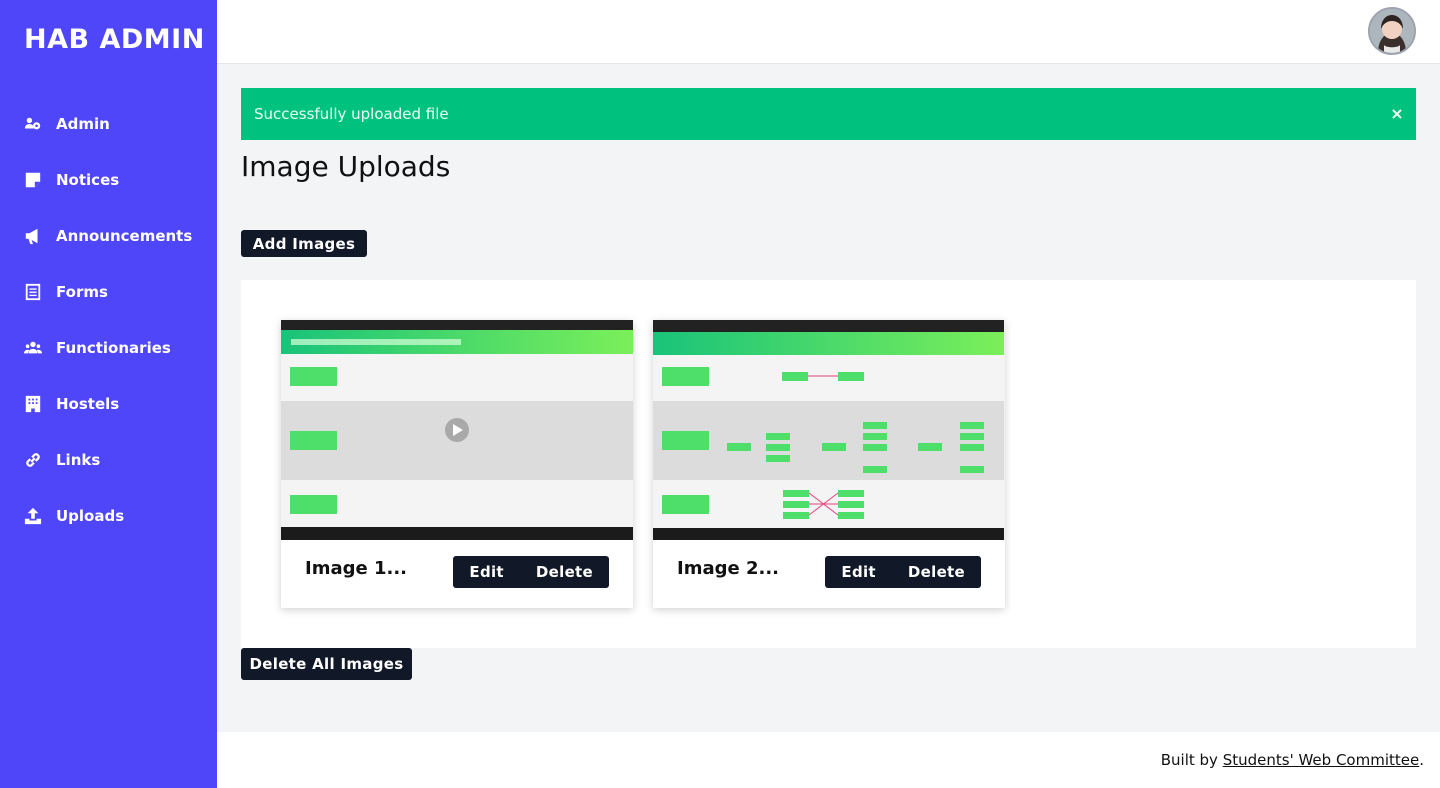 The height and width of the screenshot is (788, 1440). I want to click on sidebar-item-label: Forms, so click(82, 292).